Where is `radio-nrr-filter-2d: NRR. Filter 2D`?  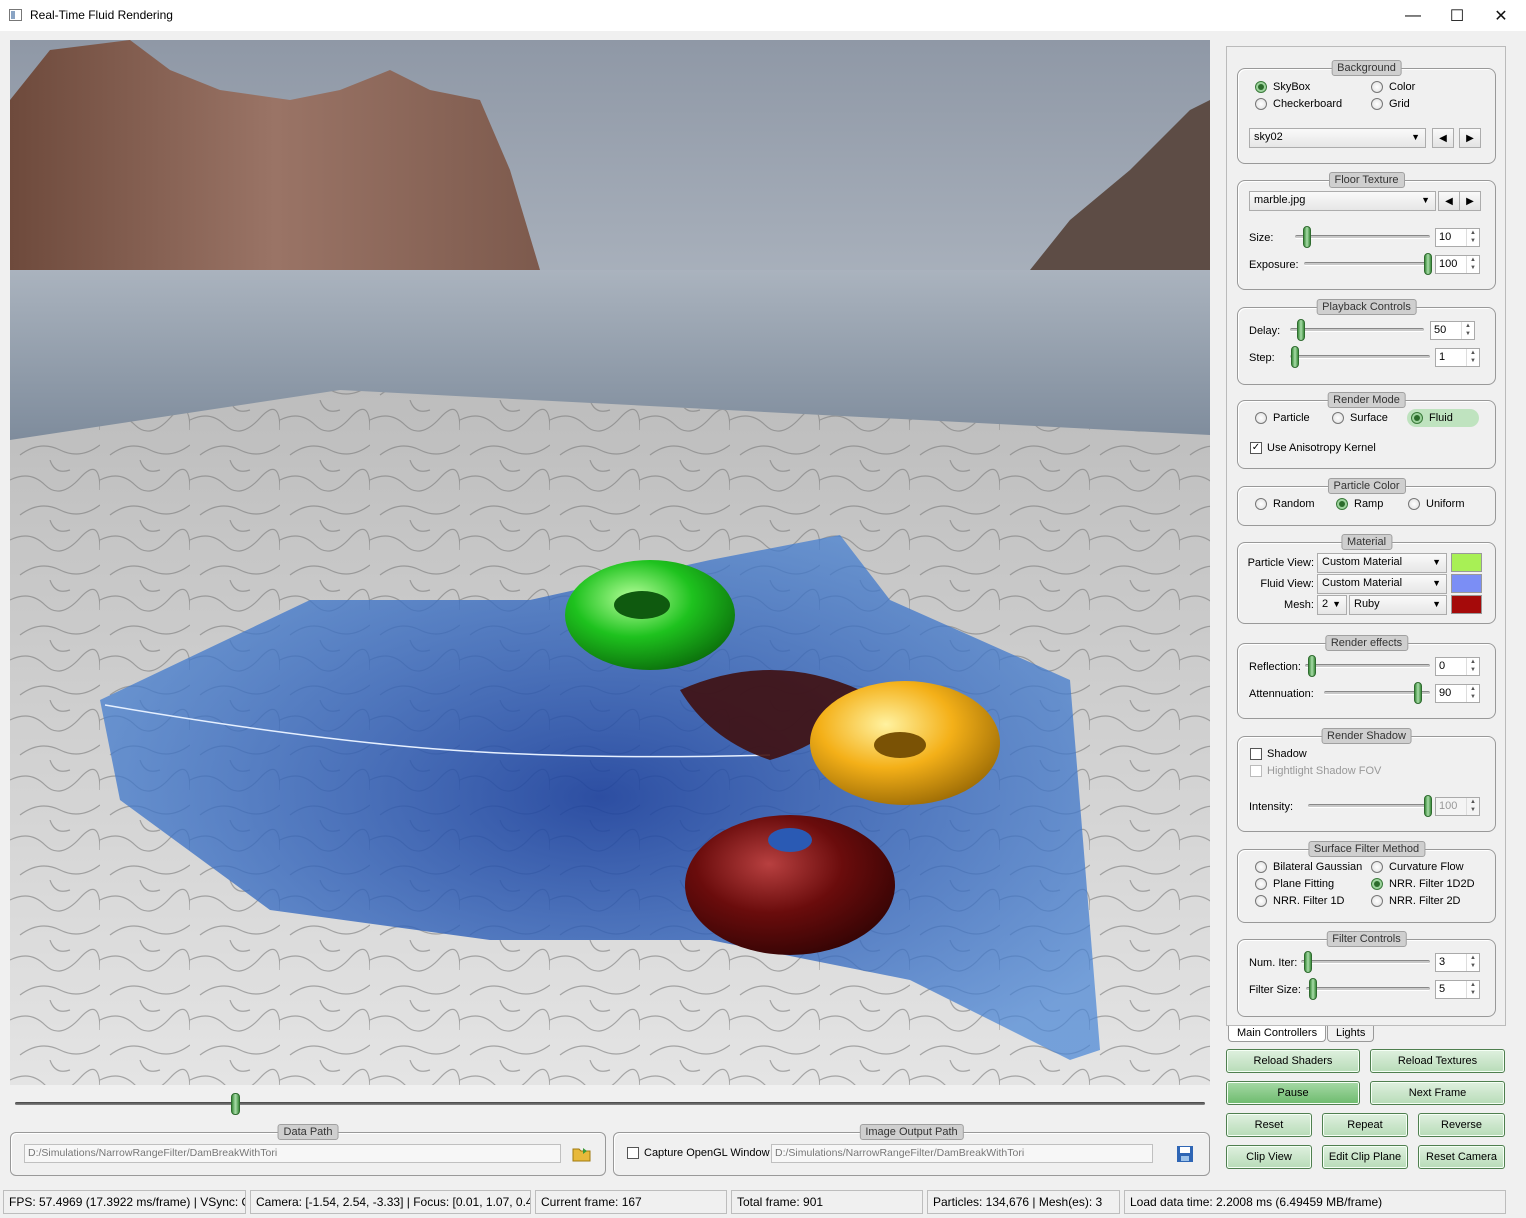
radio-nrr-filter-2d: NRR. Filter 2D is located at coordinates (1416, 901).